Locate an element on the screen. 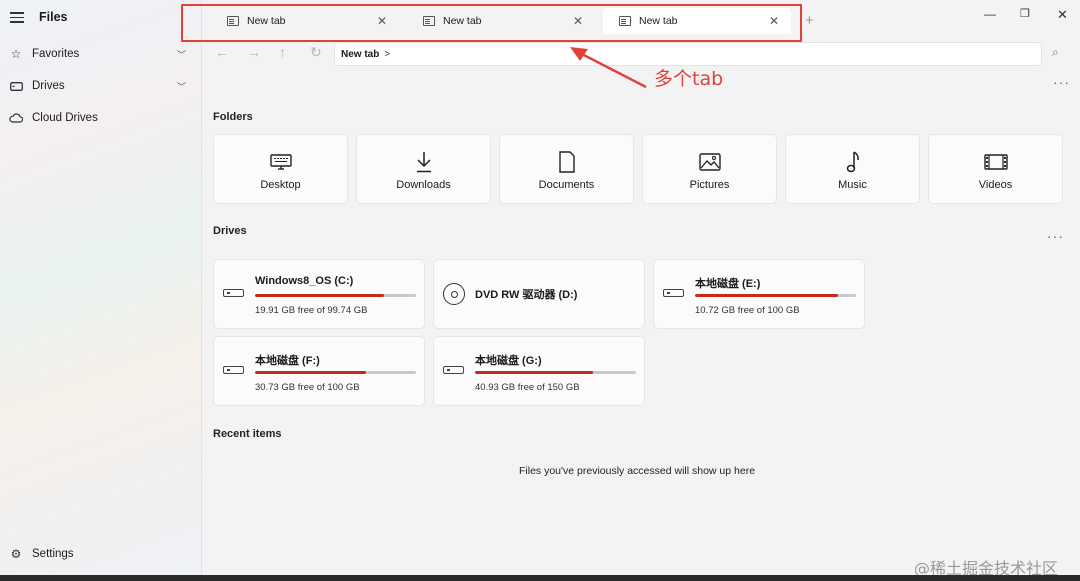  forward-arrow-icon: → is located at coordinates (254, 52).